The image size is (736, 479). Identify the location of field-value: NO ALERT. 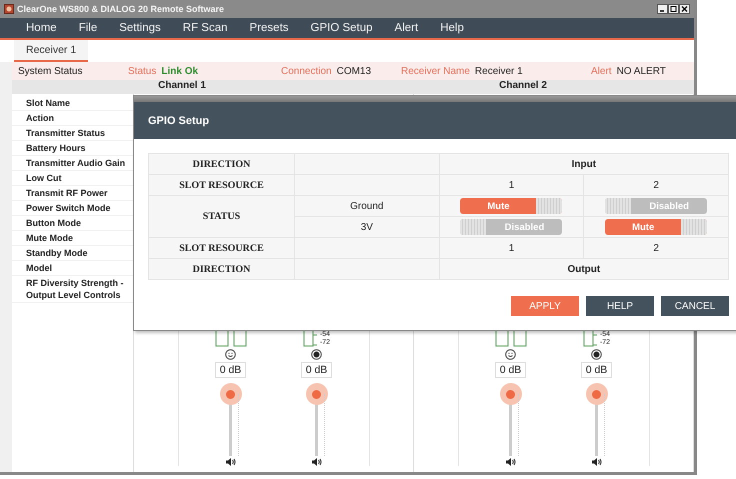
(641, 71).